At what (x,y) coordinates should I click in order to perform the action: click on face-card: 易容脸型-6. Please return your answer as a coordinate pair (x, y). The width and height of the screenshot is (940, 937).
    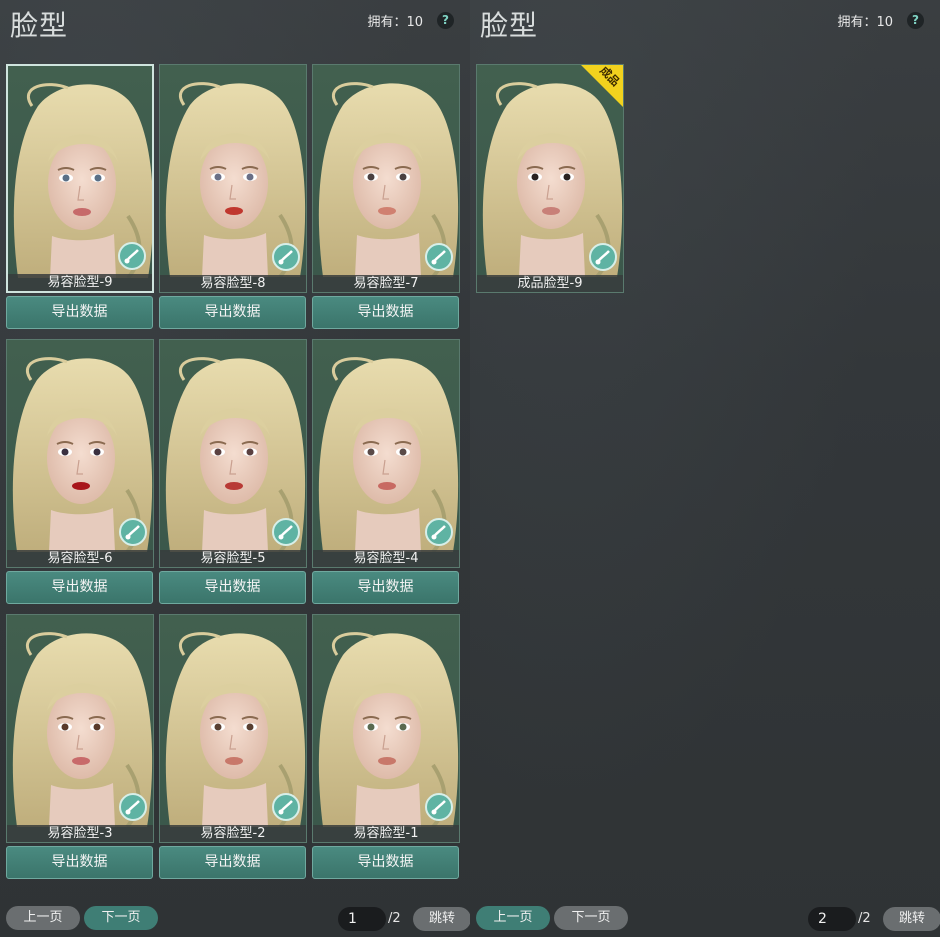
    Looking at the image, I should click on (80, 453).